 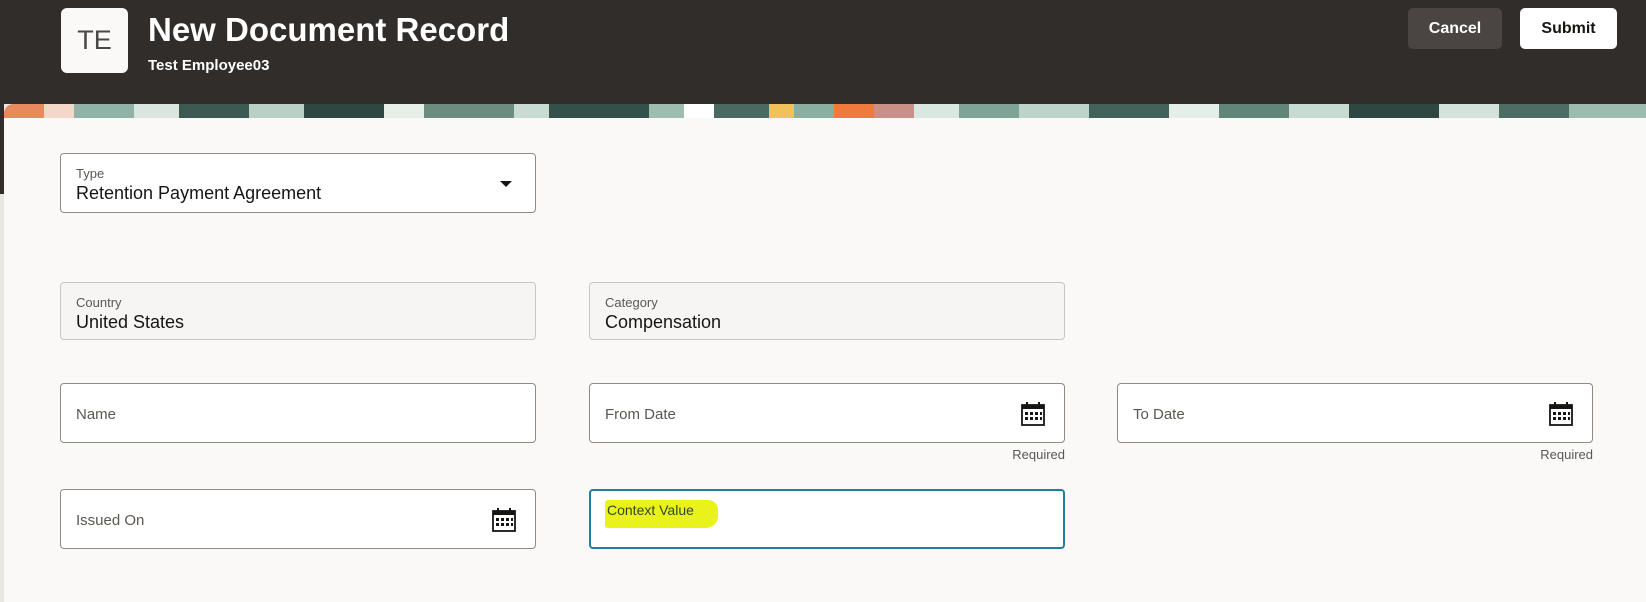 I want to click on from-date-input: From Date, so click(x=827, y=413).